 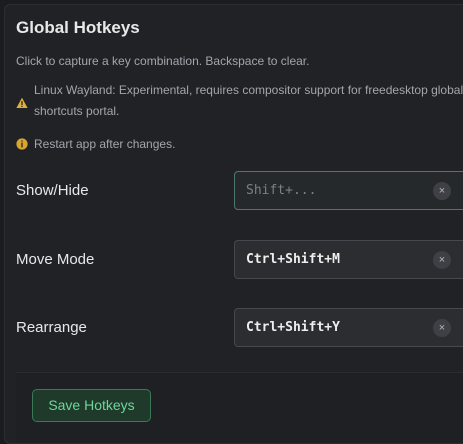 I want to click on hotkey-value: Ctrl+Shift+Y, so click(x=293, y=327).